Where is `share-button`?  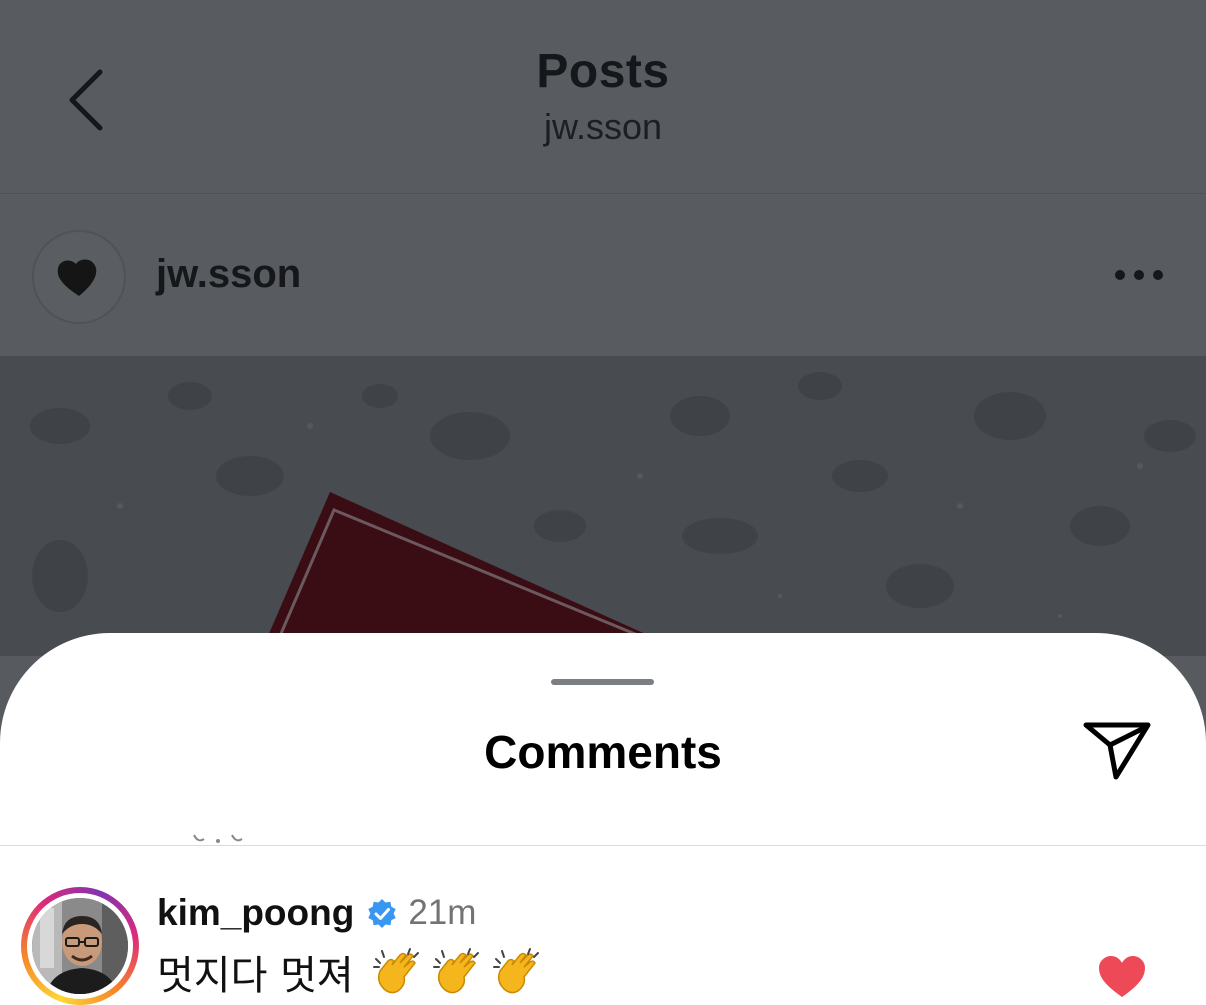 share-button is located at coordinates (1117, 751).